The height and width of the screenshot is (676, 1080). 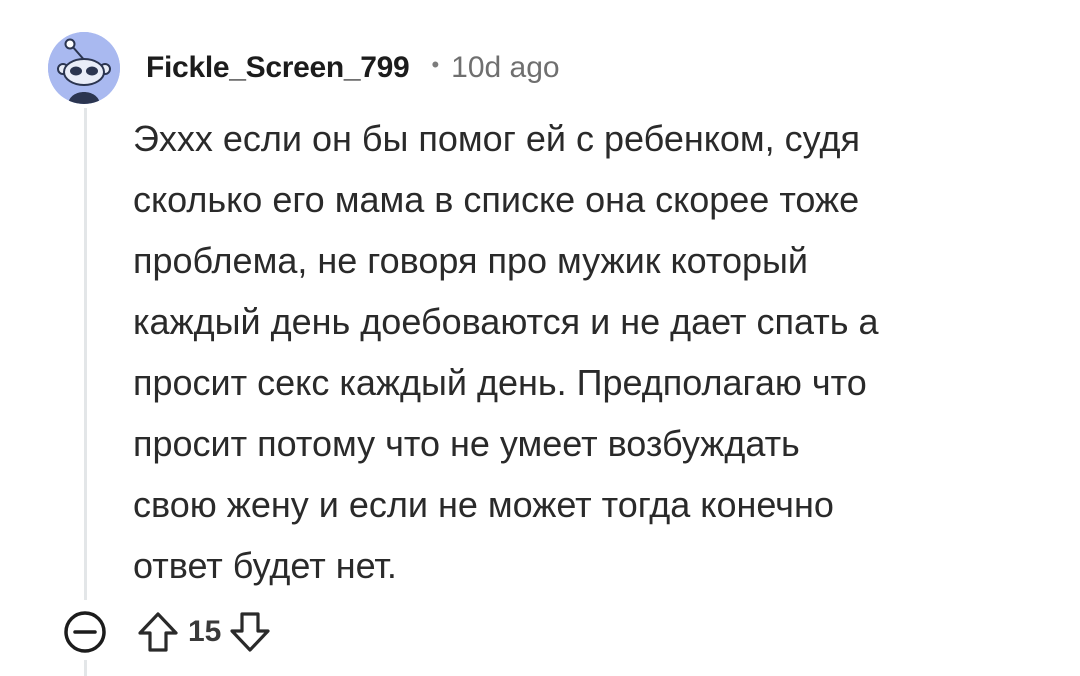 I want to click on downvote-button, so click(x=250, y=632).